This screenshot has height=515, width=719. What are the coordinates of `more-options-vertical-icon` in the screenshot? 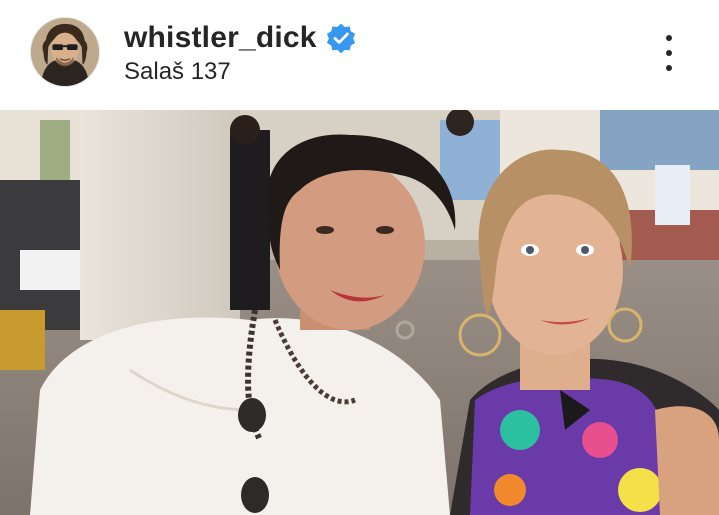 It's located at (669, 38).